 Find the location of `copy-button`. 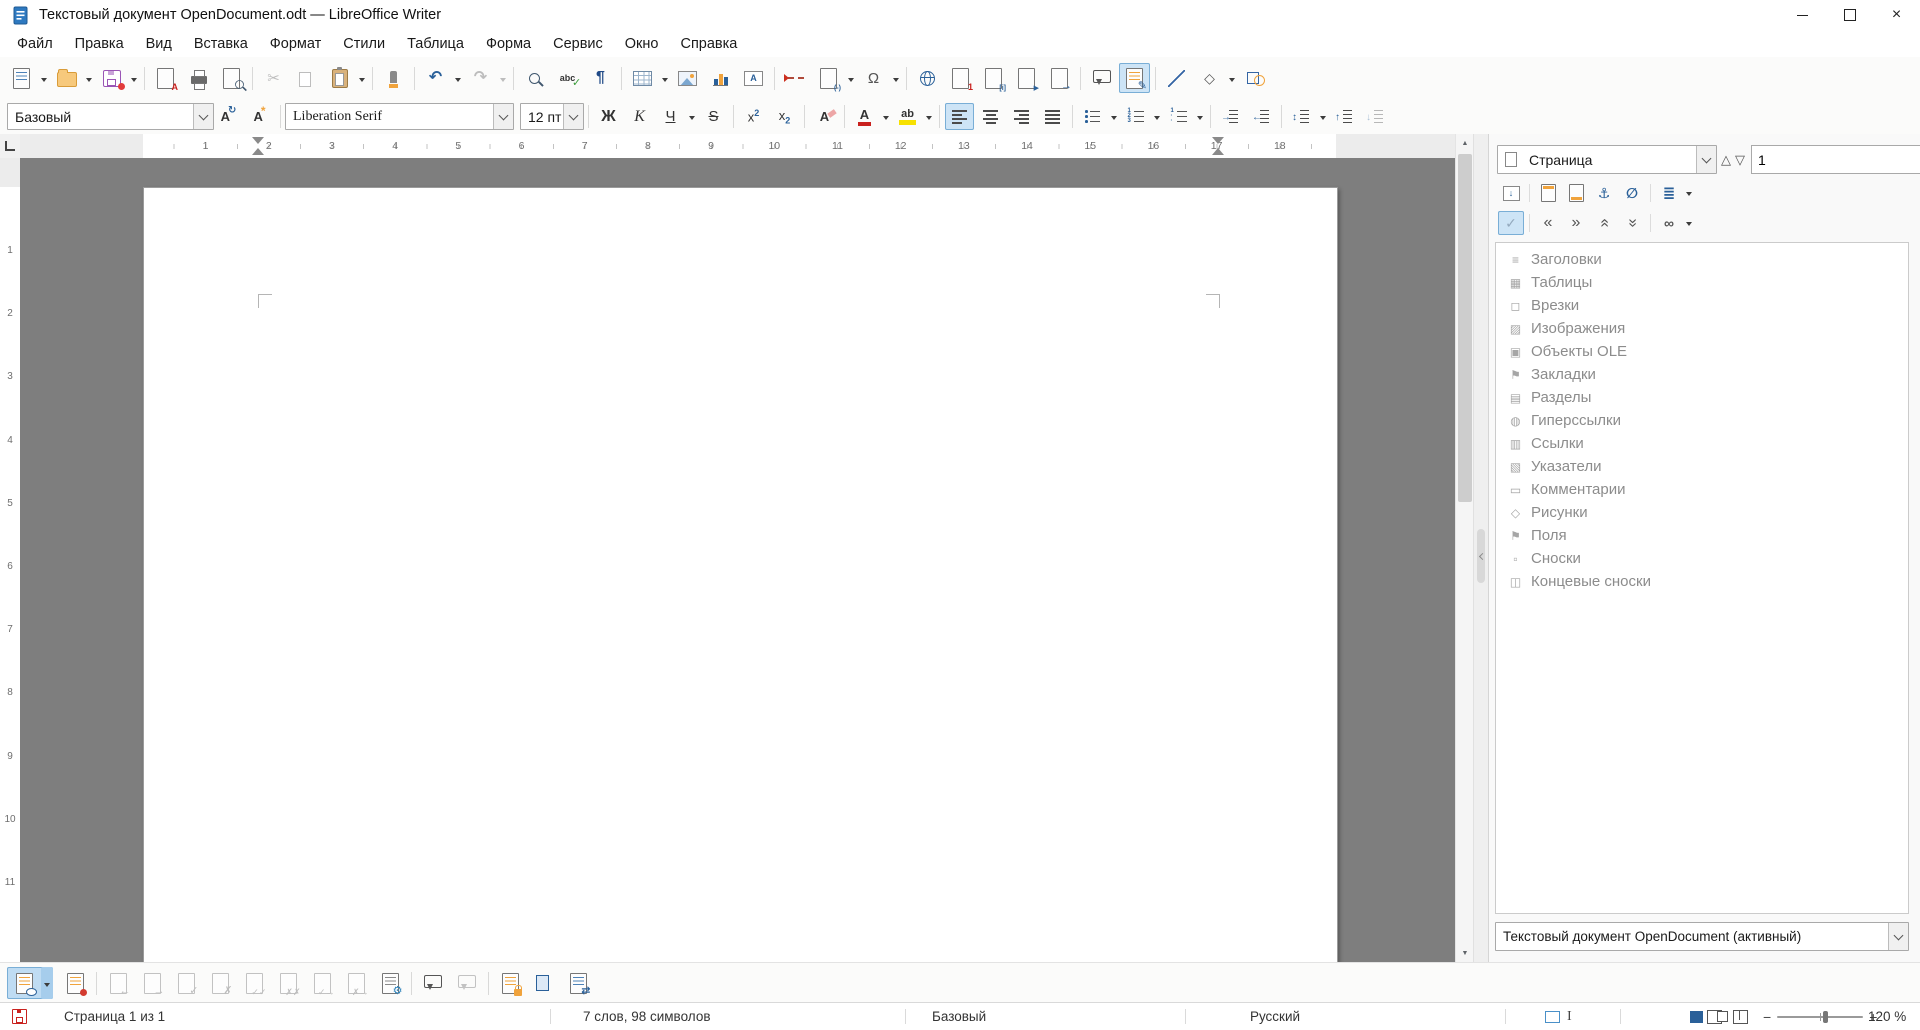

copy-button is located at coordinates (306, 78).